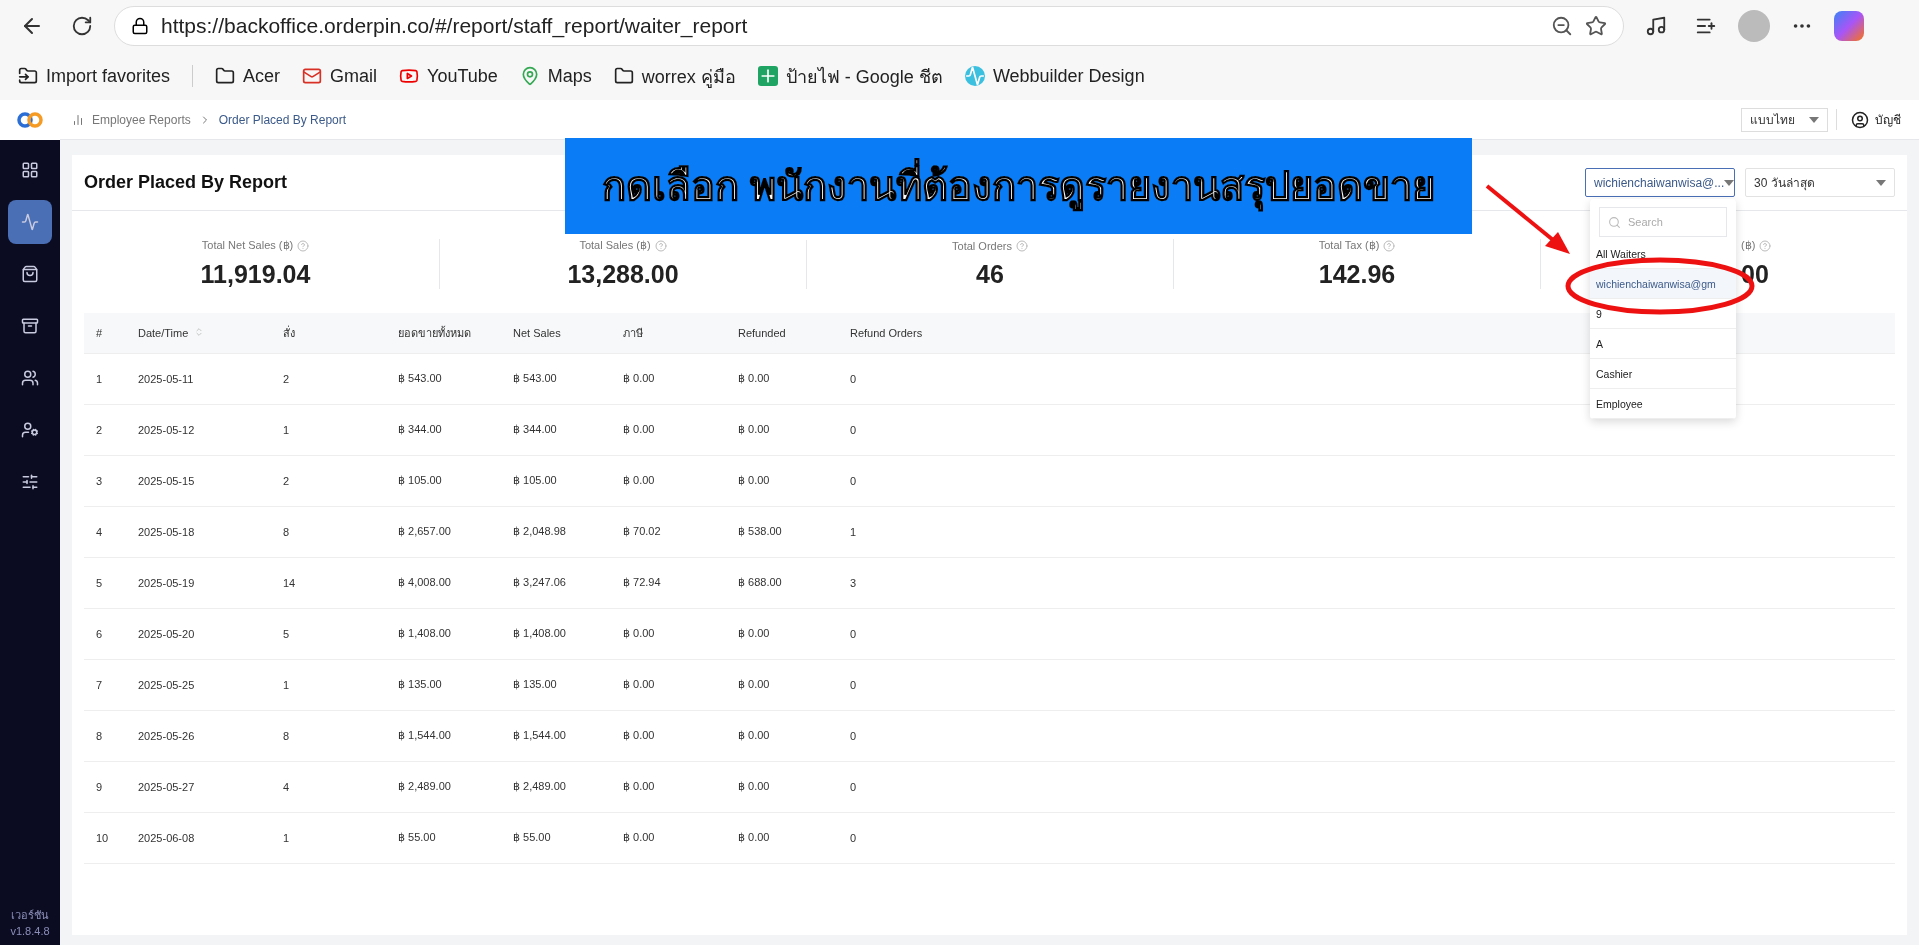 This screenshot has height=945, width=1919. Describe the element at coordinates (556, 333) in the screenshot. I see `column-header: Net Sales` at that location.